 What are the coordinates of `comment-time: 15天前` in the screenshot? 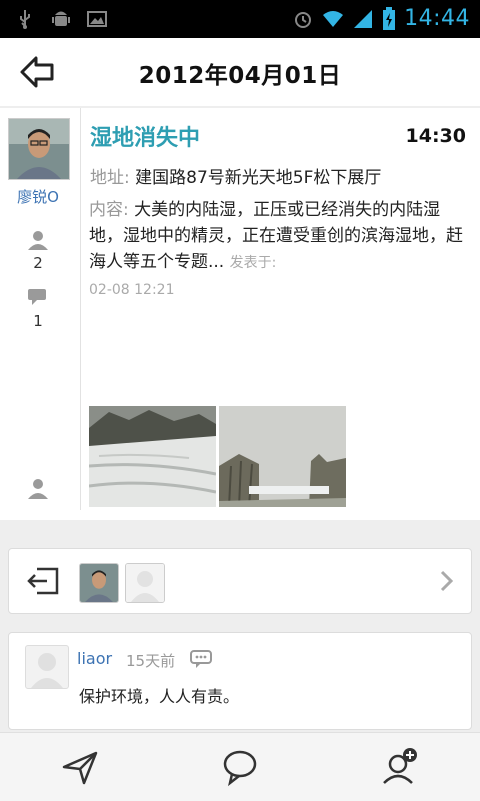 It's located at (151, 661).